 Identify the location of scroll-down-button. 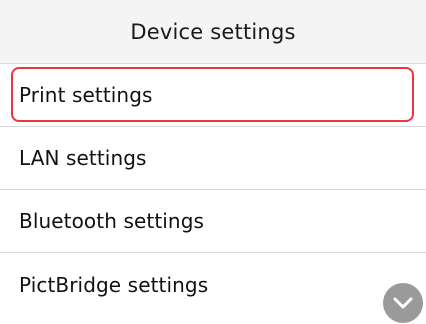
(403, 303).